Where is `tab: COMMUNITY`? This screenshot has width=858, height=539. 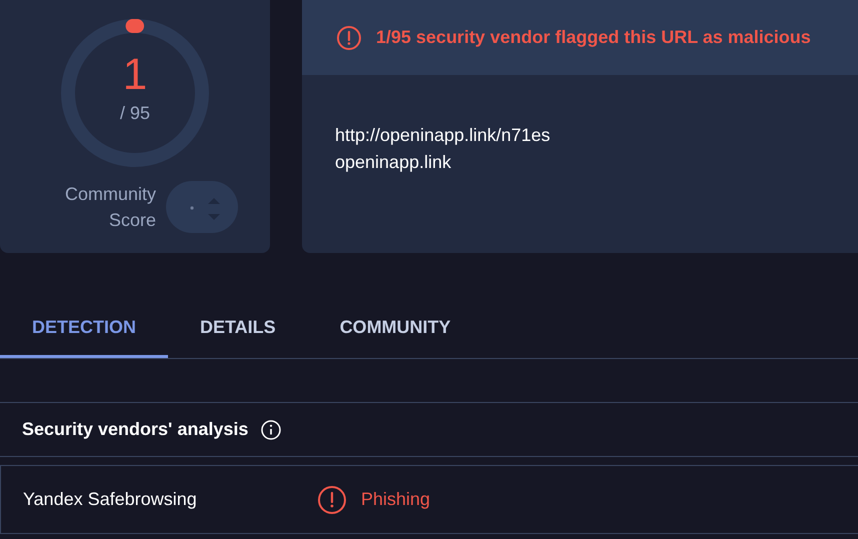 tab: COMMUNITY is located at coordinates (395, 329).